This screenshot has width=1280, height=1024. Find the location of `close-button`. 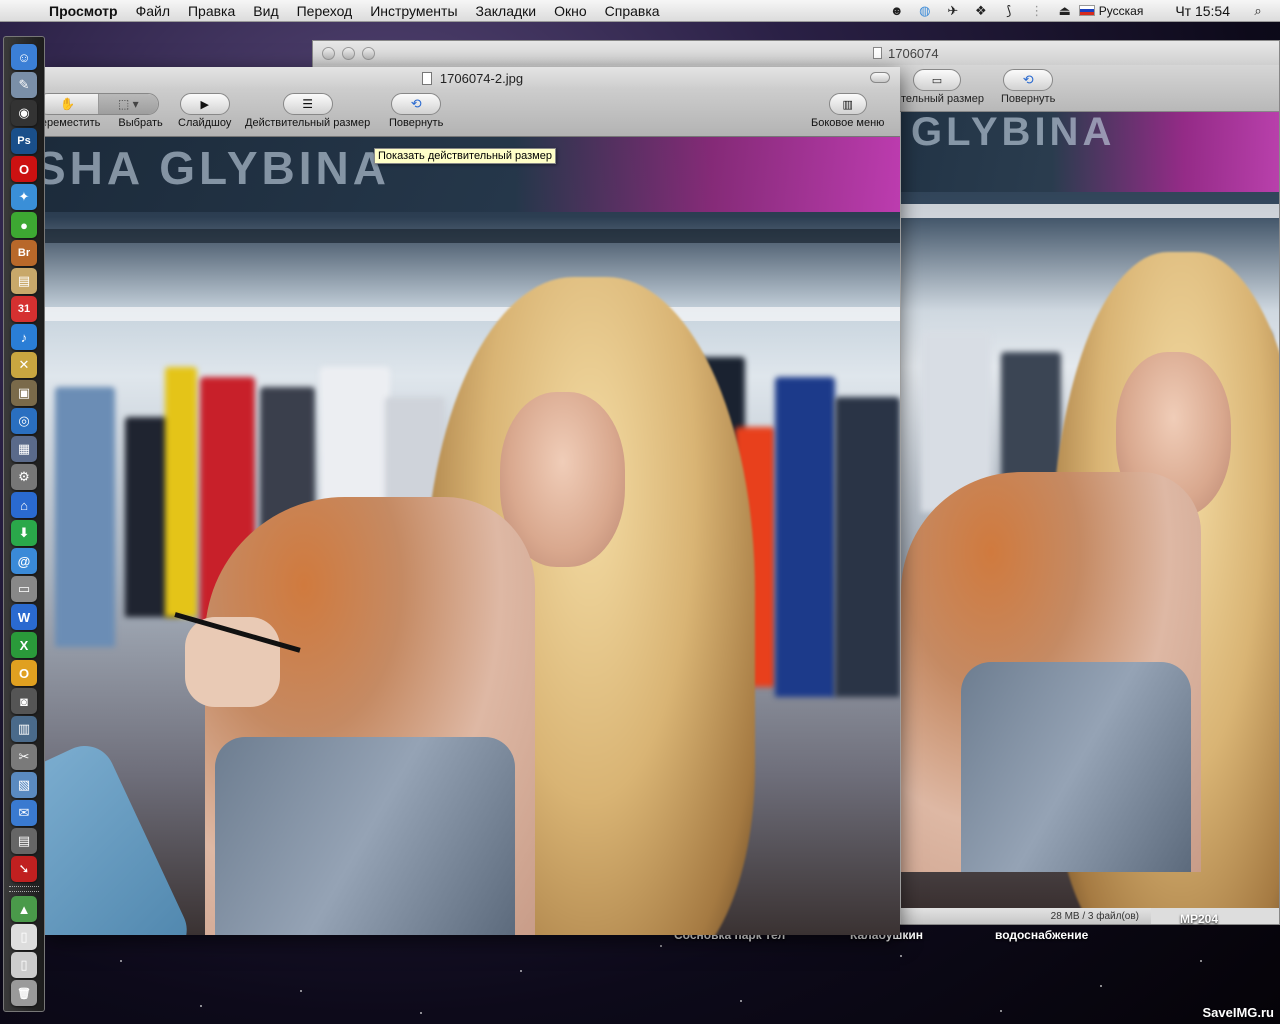

close-button is located at coordinates (328, 53).